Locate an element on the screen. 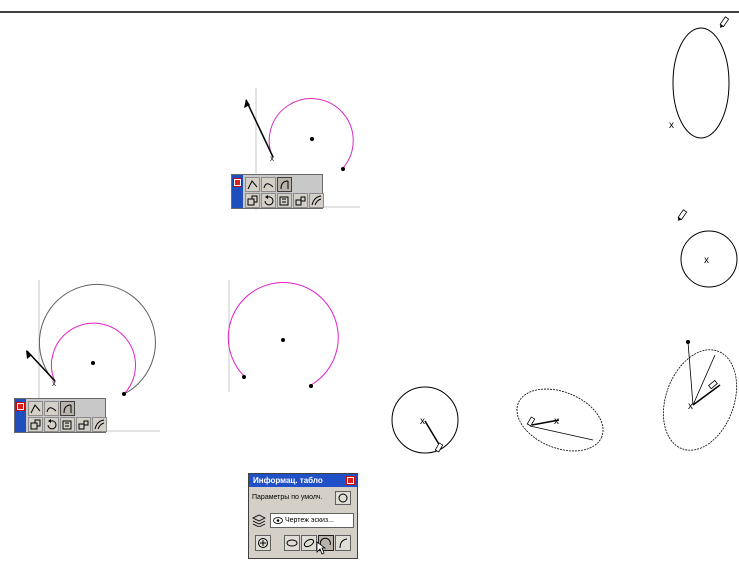 This screenshot has height=562, width=739. example-ellipse-top: x is located at coordinates (699, 77).